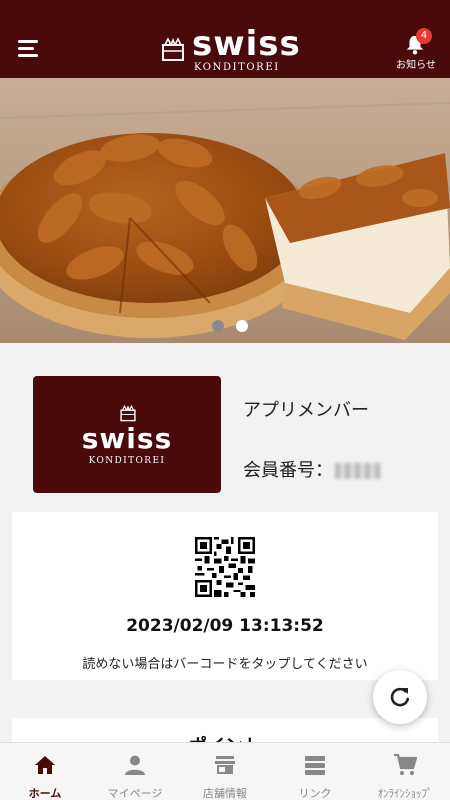 This screenshot has width=450, height=800. What do you see at coordinates (242, 326) in the screenshot?
I see `carousel-dot-active` at bounding box center [242, 326].